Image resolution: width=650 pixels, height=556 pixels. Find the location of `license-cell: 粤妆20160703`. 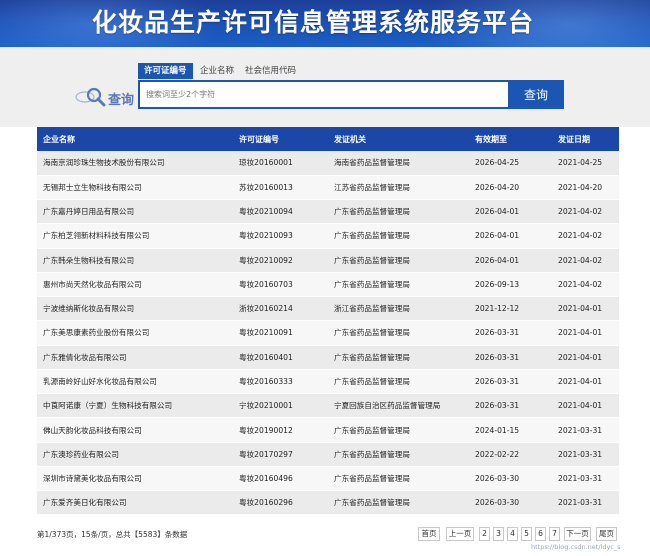

license-cell: 粤妆20160703 is located at coordinates (280, 284).